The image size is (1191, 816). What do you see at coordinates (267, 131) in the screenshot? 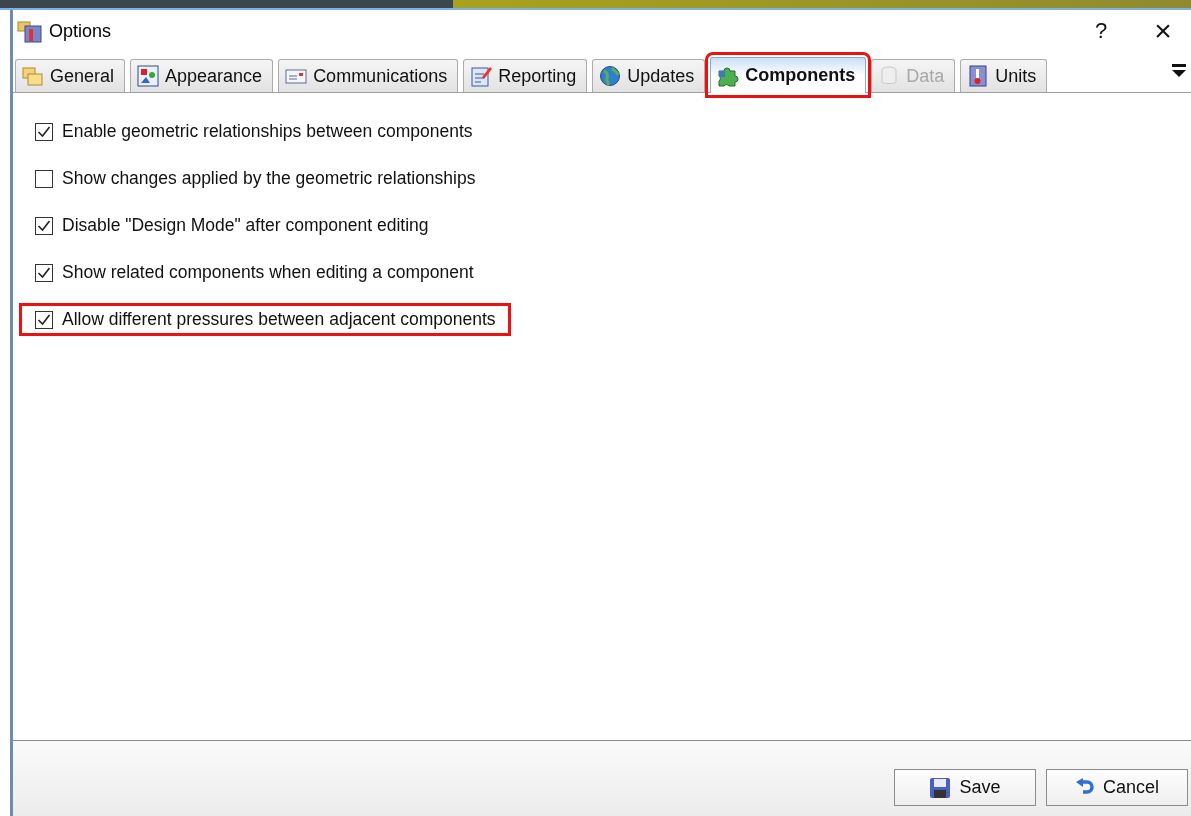
I see `option-label: Enable geometric relationships between components` at bounding box center [267, 131].